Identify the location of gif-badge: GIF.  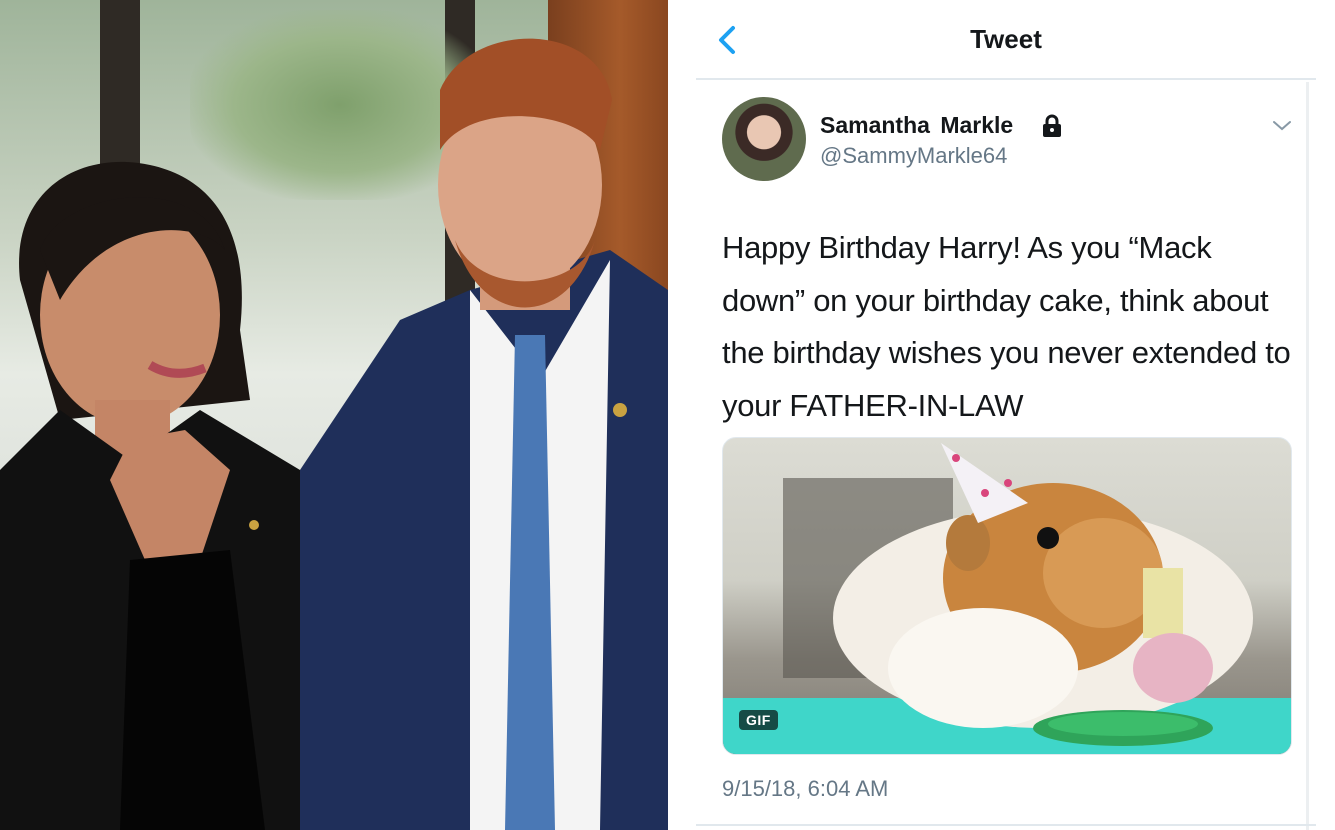
(758, 720).